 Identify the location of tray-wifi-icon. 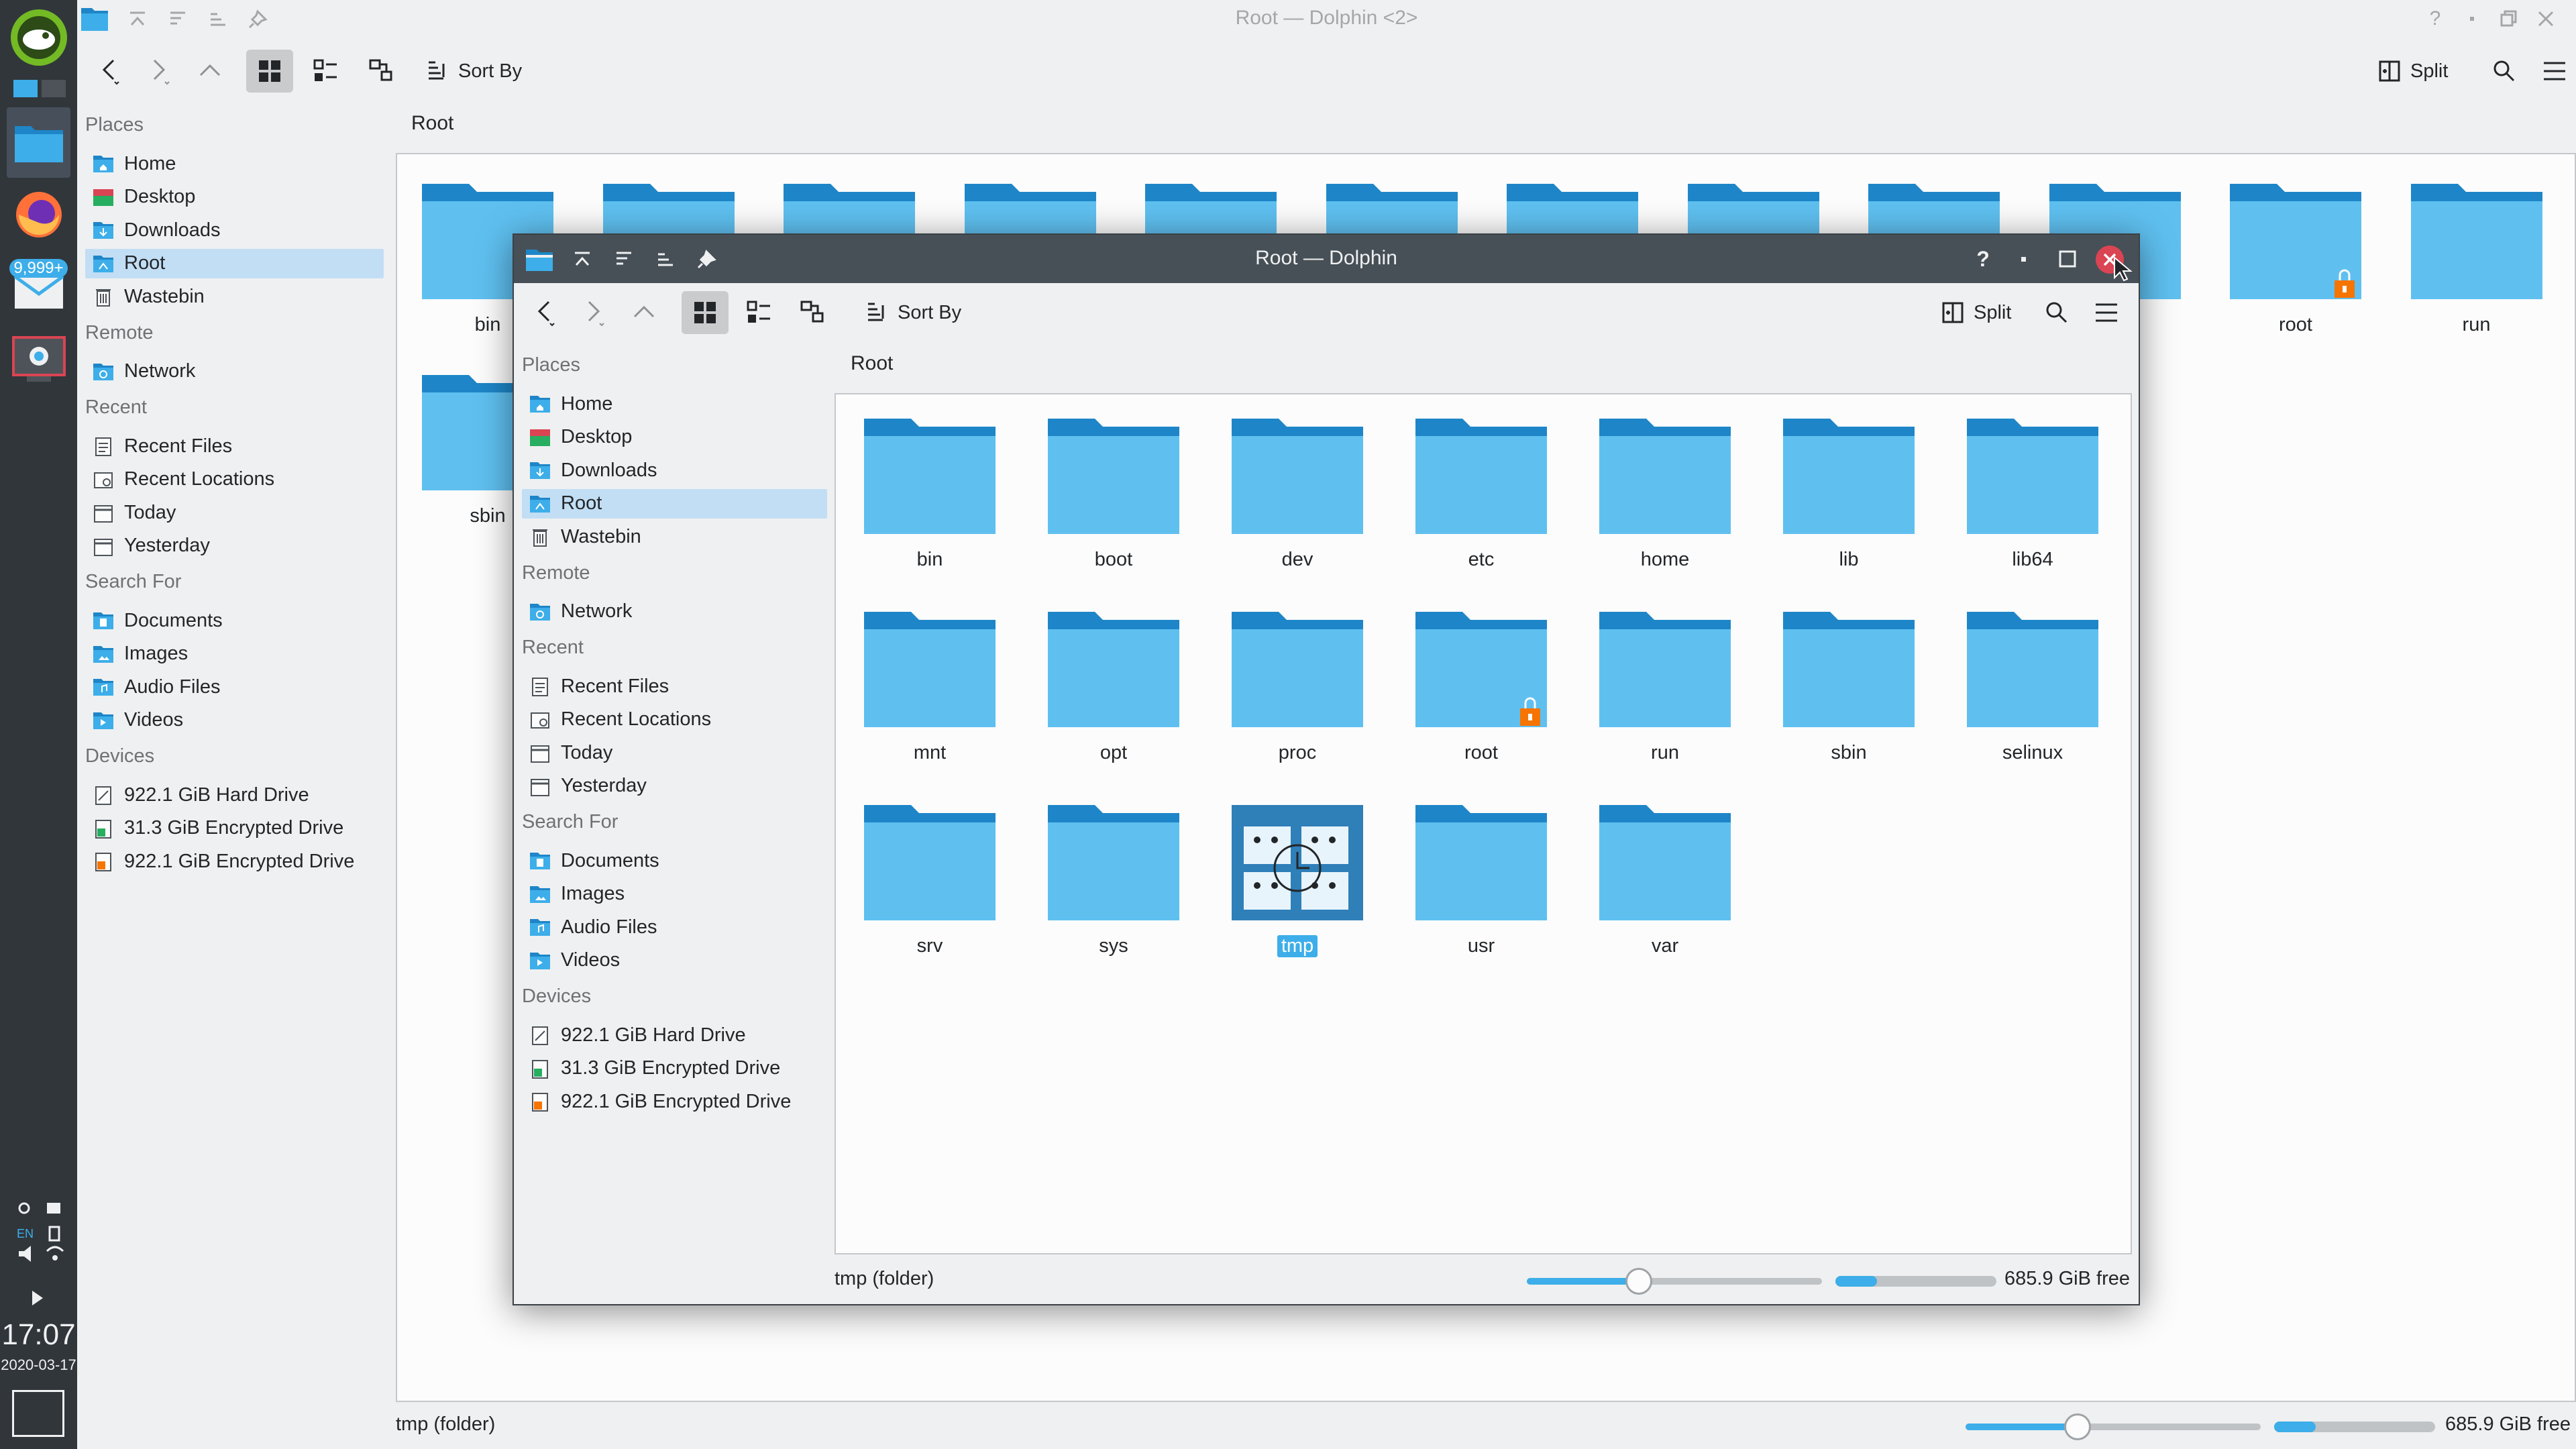
(55, 1253).